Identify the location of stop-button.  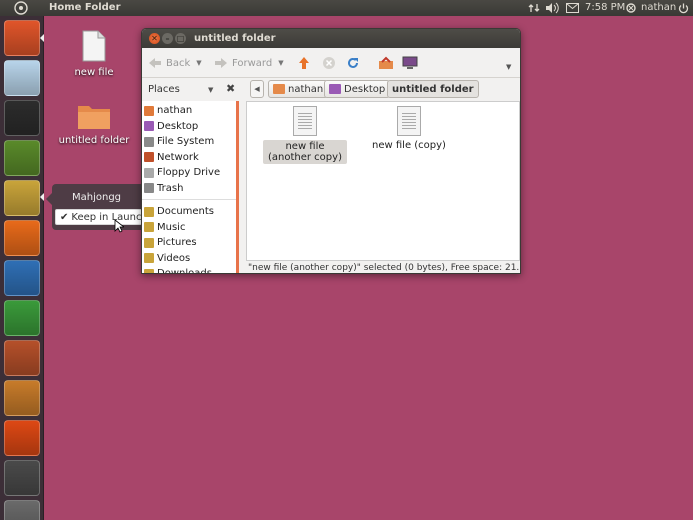
(329, 63).